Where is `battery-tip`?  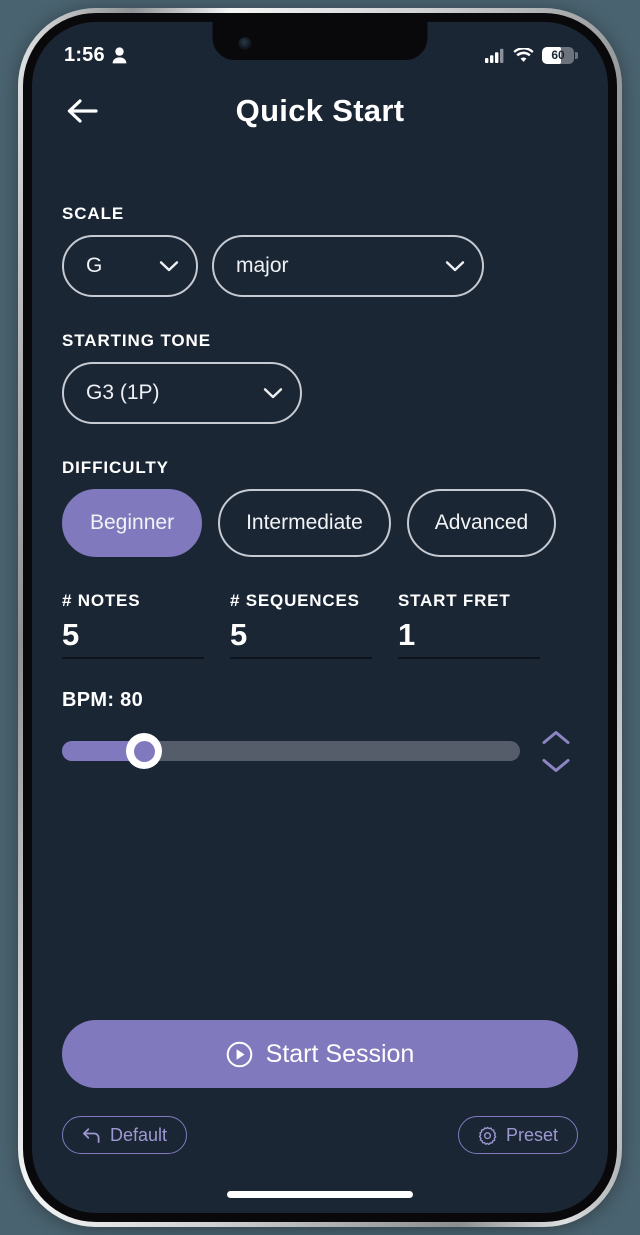
battery-tip is located at coordinates (576, 55).